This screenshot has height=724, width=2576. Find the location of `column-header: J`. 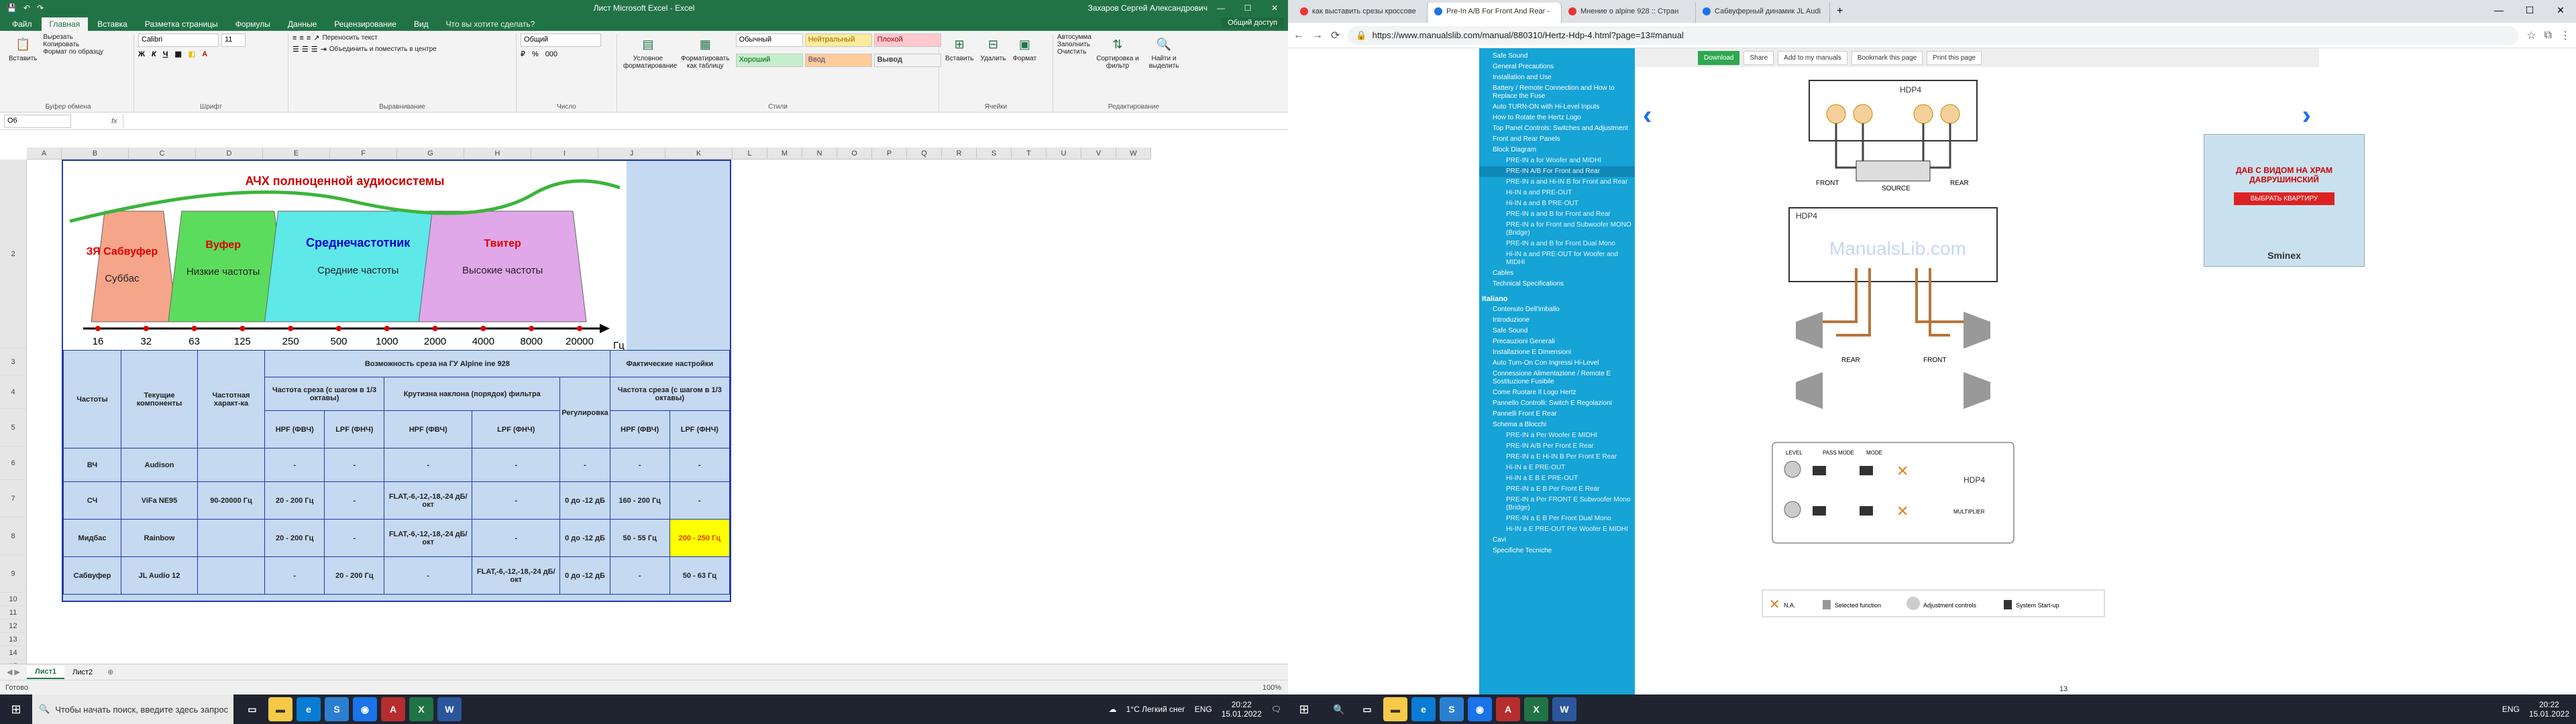

column-header: J is located at coordinates (631, 153).